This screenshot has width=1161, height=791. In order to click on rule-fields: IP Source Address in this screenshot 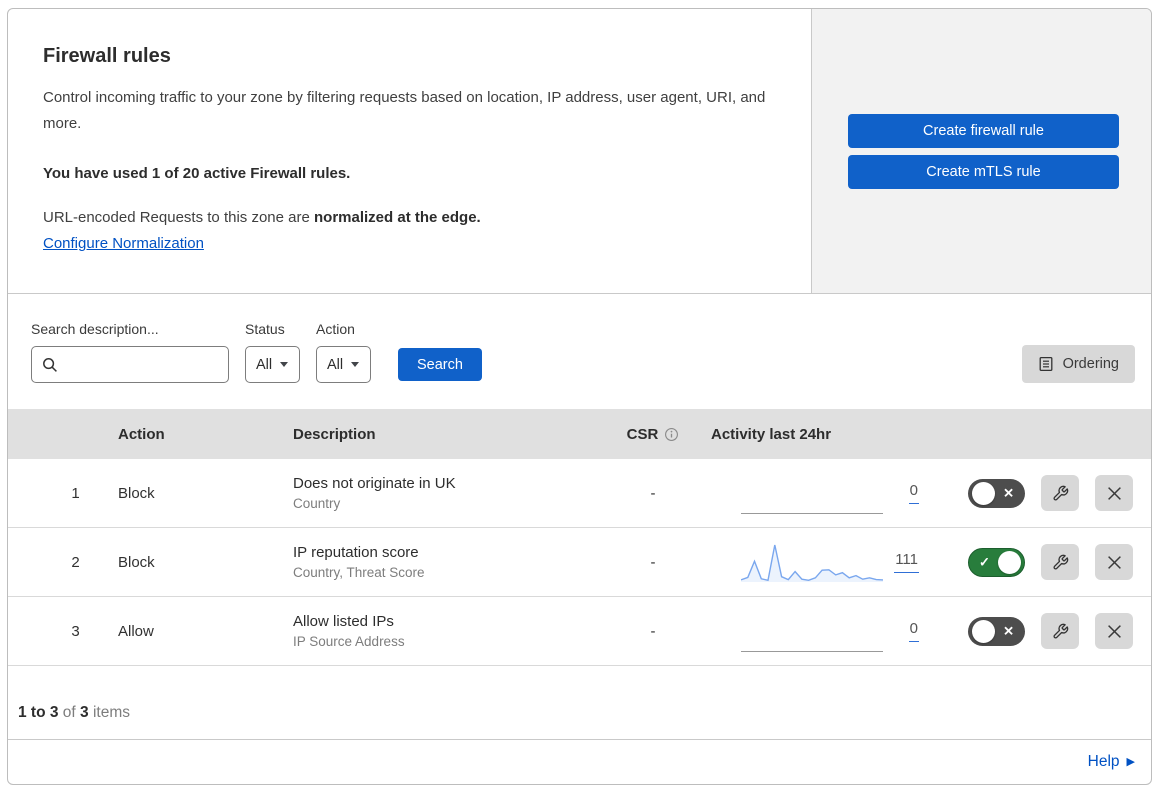, I will do `click(349, 641)`.